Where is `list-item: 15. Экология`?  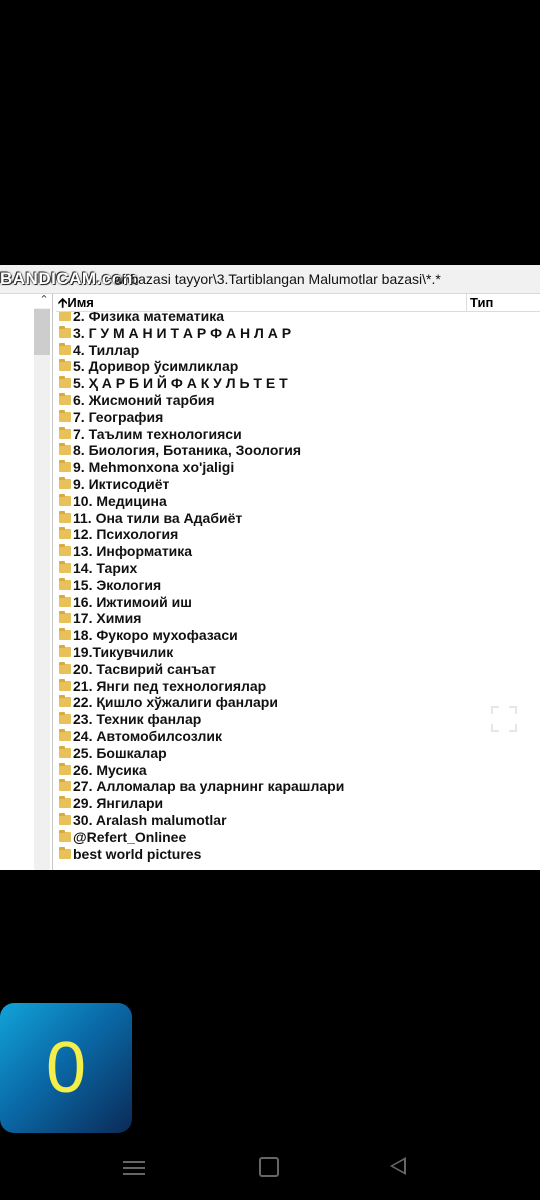
list-item: 15. Экология is located at coordinates (298, 585).